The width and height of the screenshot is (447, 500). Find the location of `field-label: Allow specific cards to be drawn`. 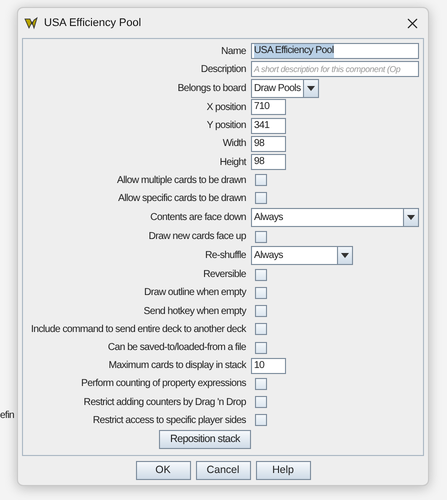

field-label: Allow specific cards to be drawn is located at coordinates (182, 199).